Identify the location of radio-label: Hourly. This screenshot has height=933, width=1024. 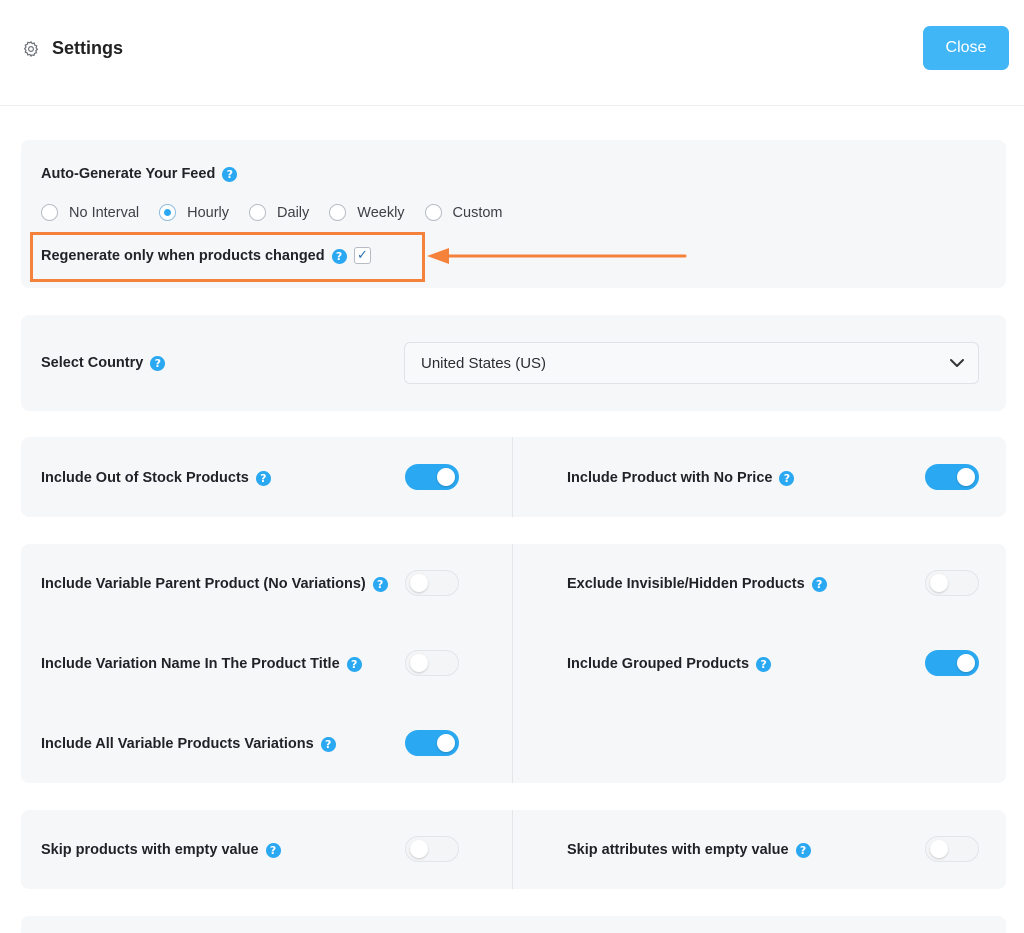
(208, 212).